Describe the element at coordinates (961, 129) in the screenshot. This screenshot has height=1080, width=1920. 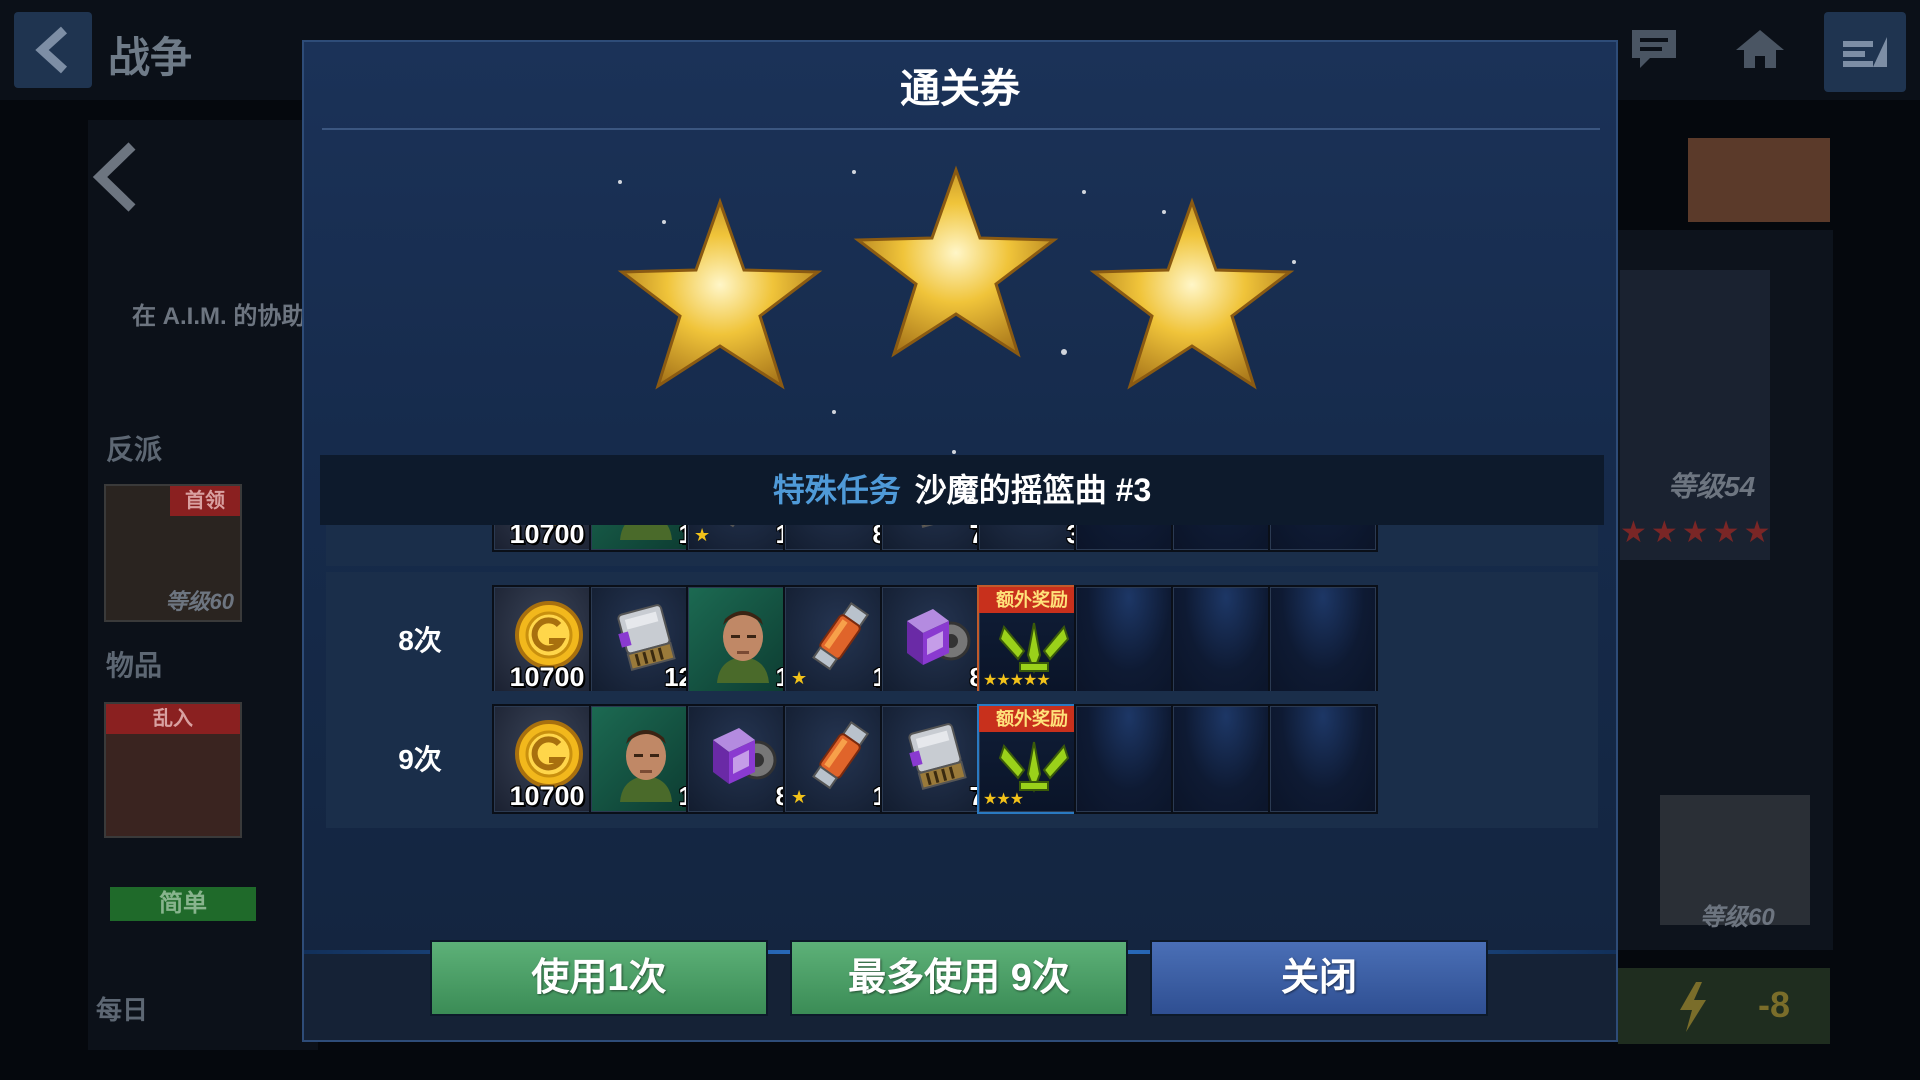
I see `title-divider` at that location.